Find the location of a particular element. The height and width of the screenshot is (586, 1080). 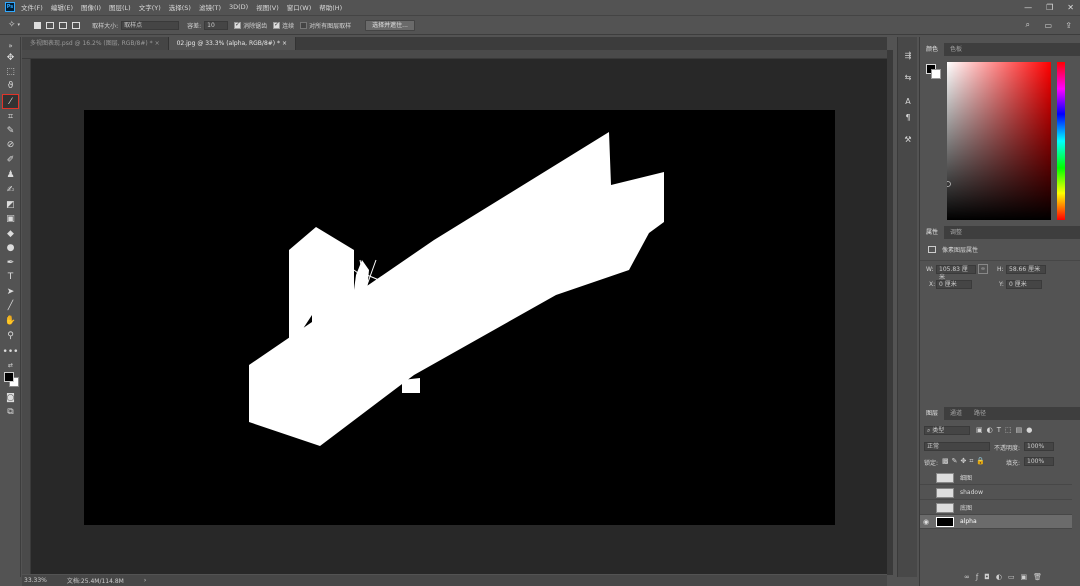

add-to-selection-icon is located at coordinates (50, 25).